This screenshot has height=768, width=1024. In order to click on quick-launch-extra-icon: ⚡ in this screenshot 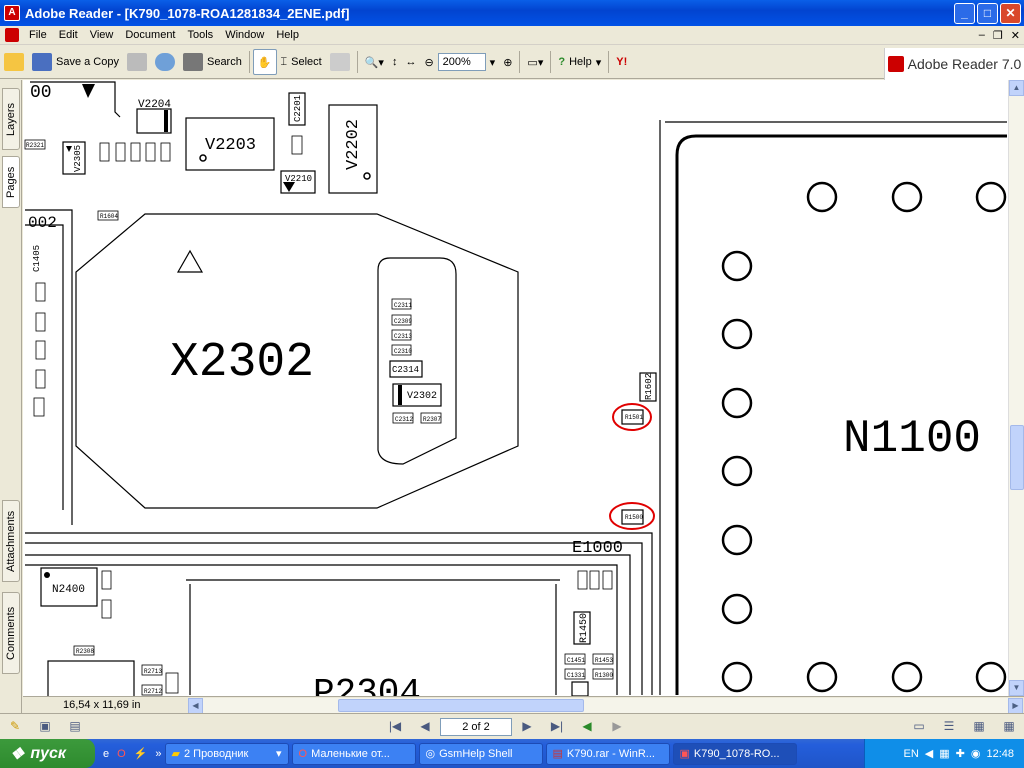, I will do `click(141, 753)`.